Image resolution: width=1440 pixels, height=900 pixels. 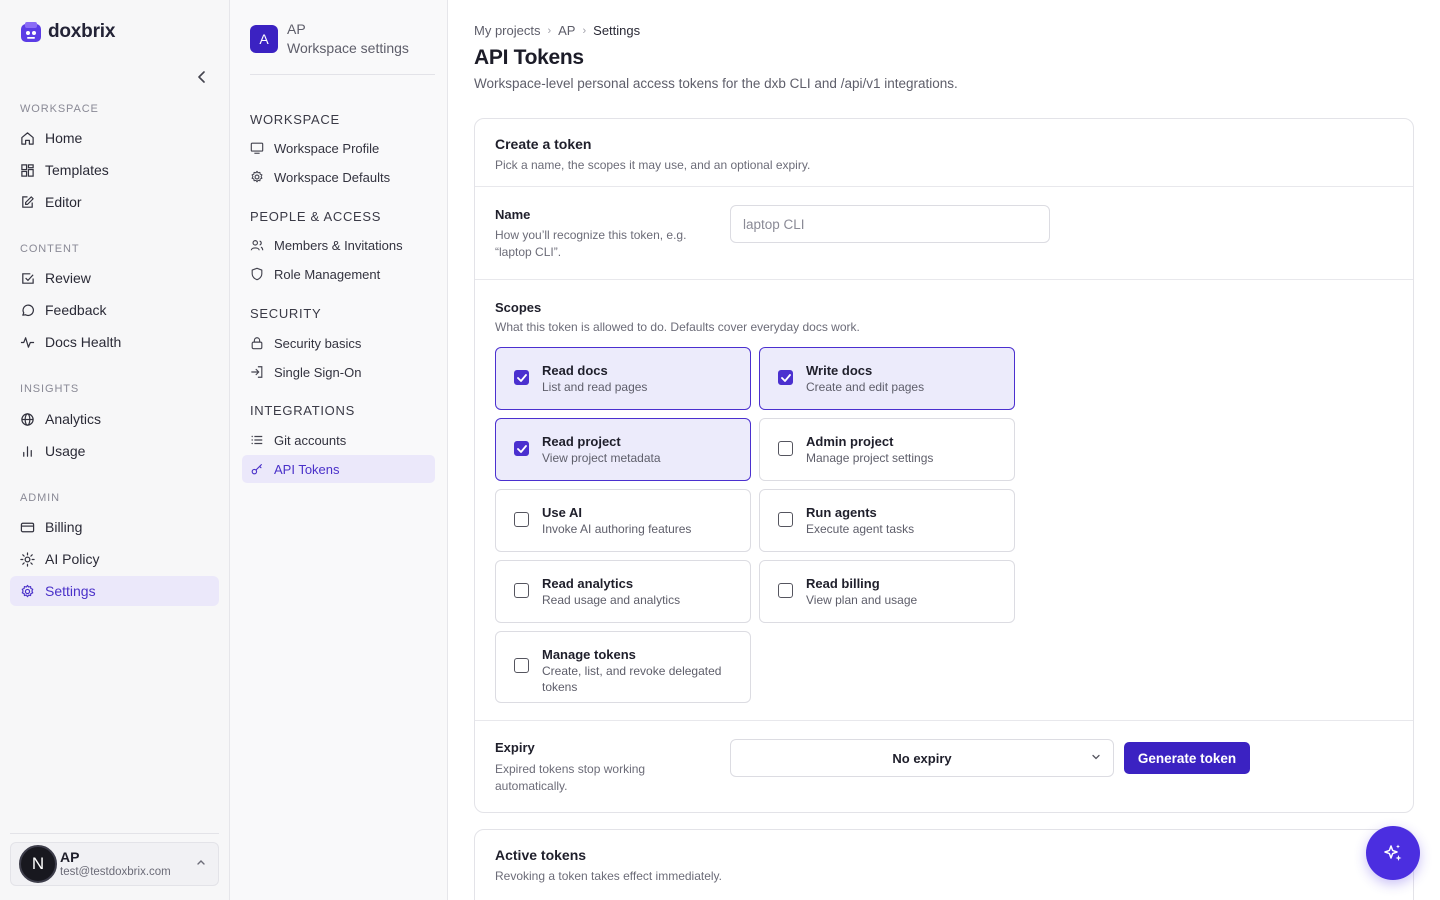 I want to click on scope-read-billing: Read billing View plan and usage, so click(x=887, y=591).